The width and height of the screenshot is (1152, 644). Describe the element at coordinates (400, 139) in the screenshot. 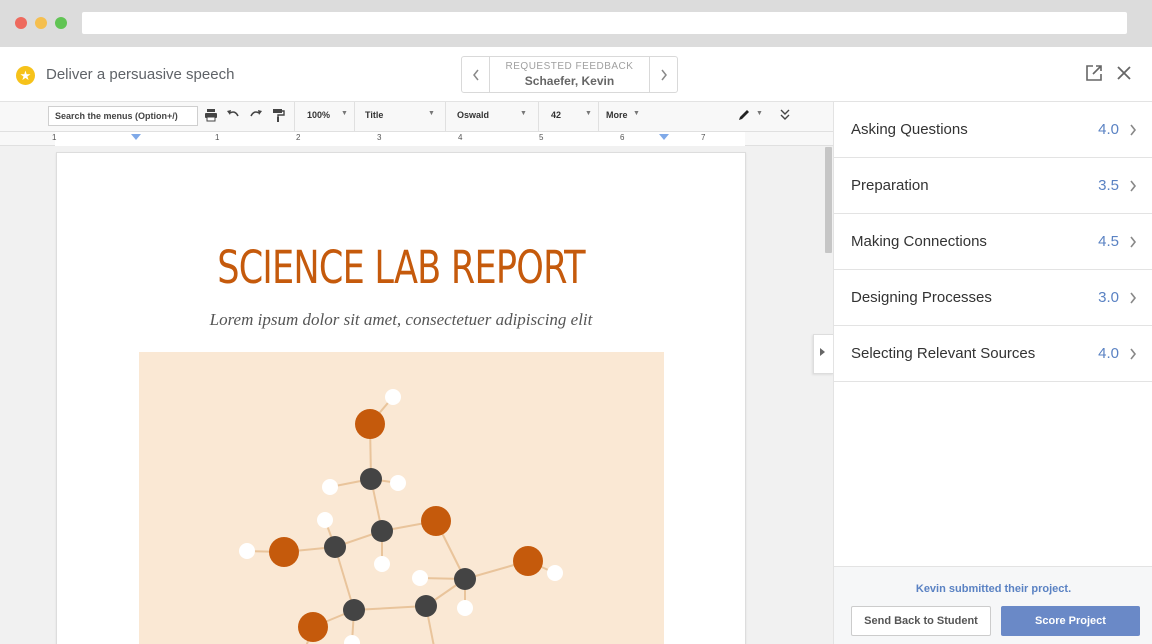

I see `ruler-track` at that location.